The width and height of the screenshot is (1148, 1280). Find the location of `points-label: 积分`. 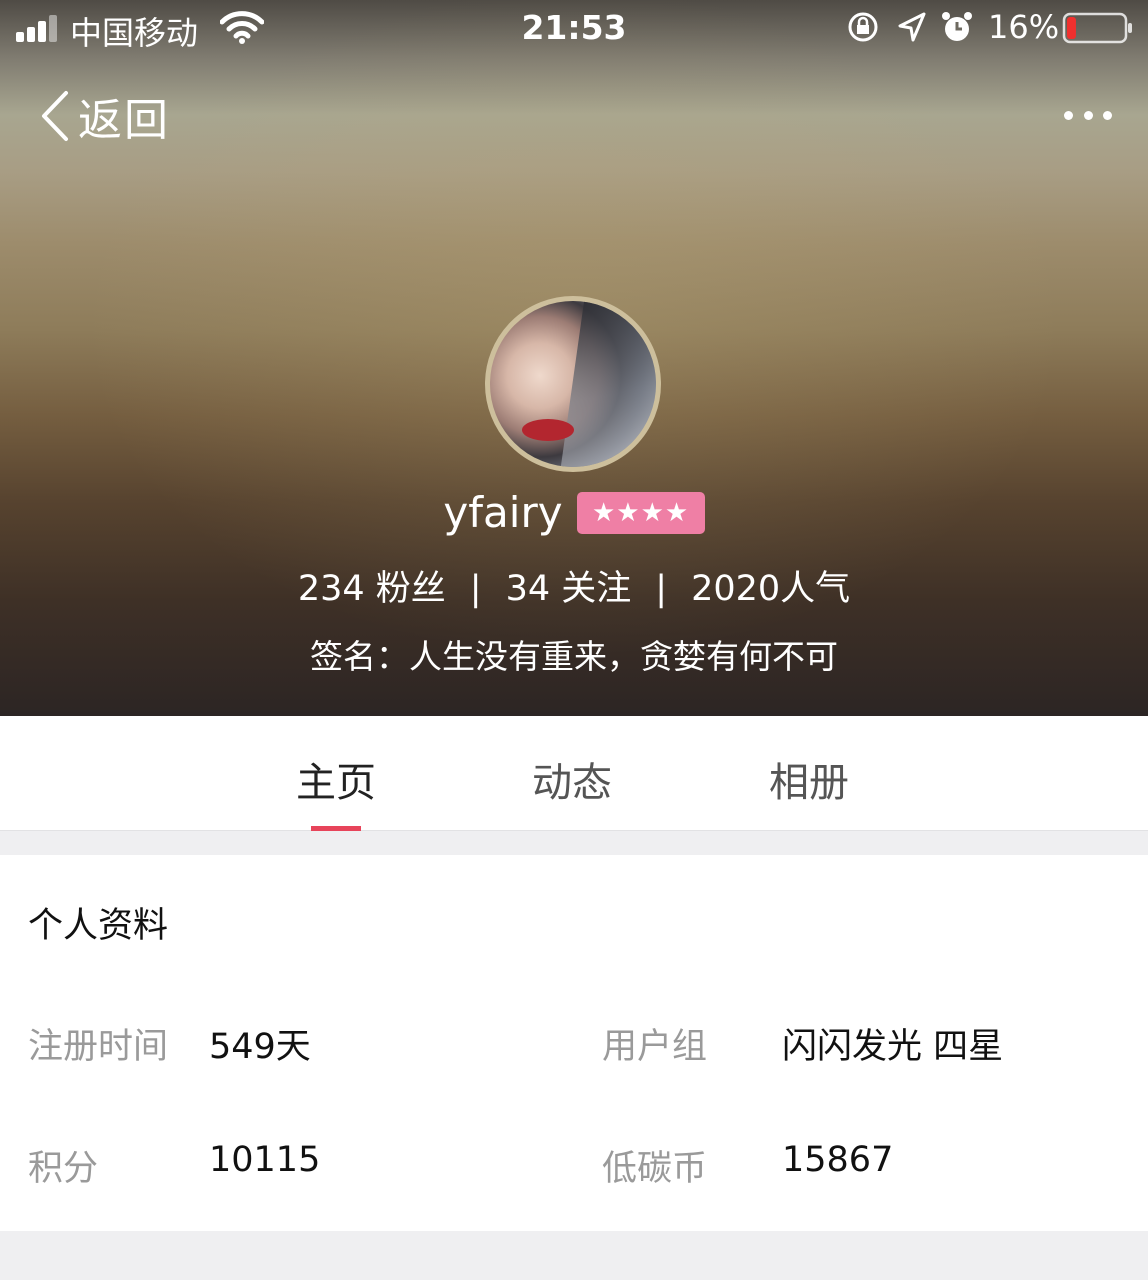

points-label: 积分 is located at coordinates (63, 1169).